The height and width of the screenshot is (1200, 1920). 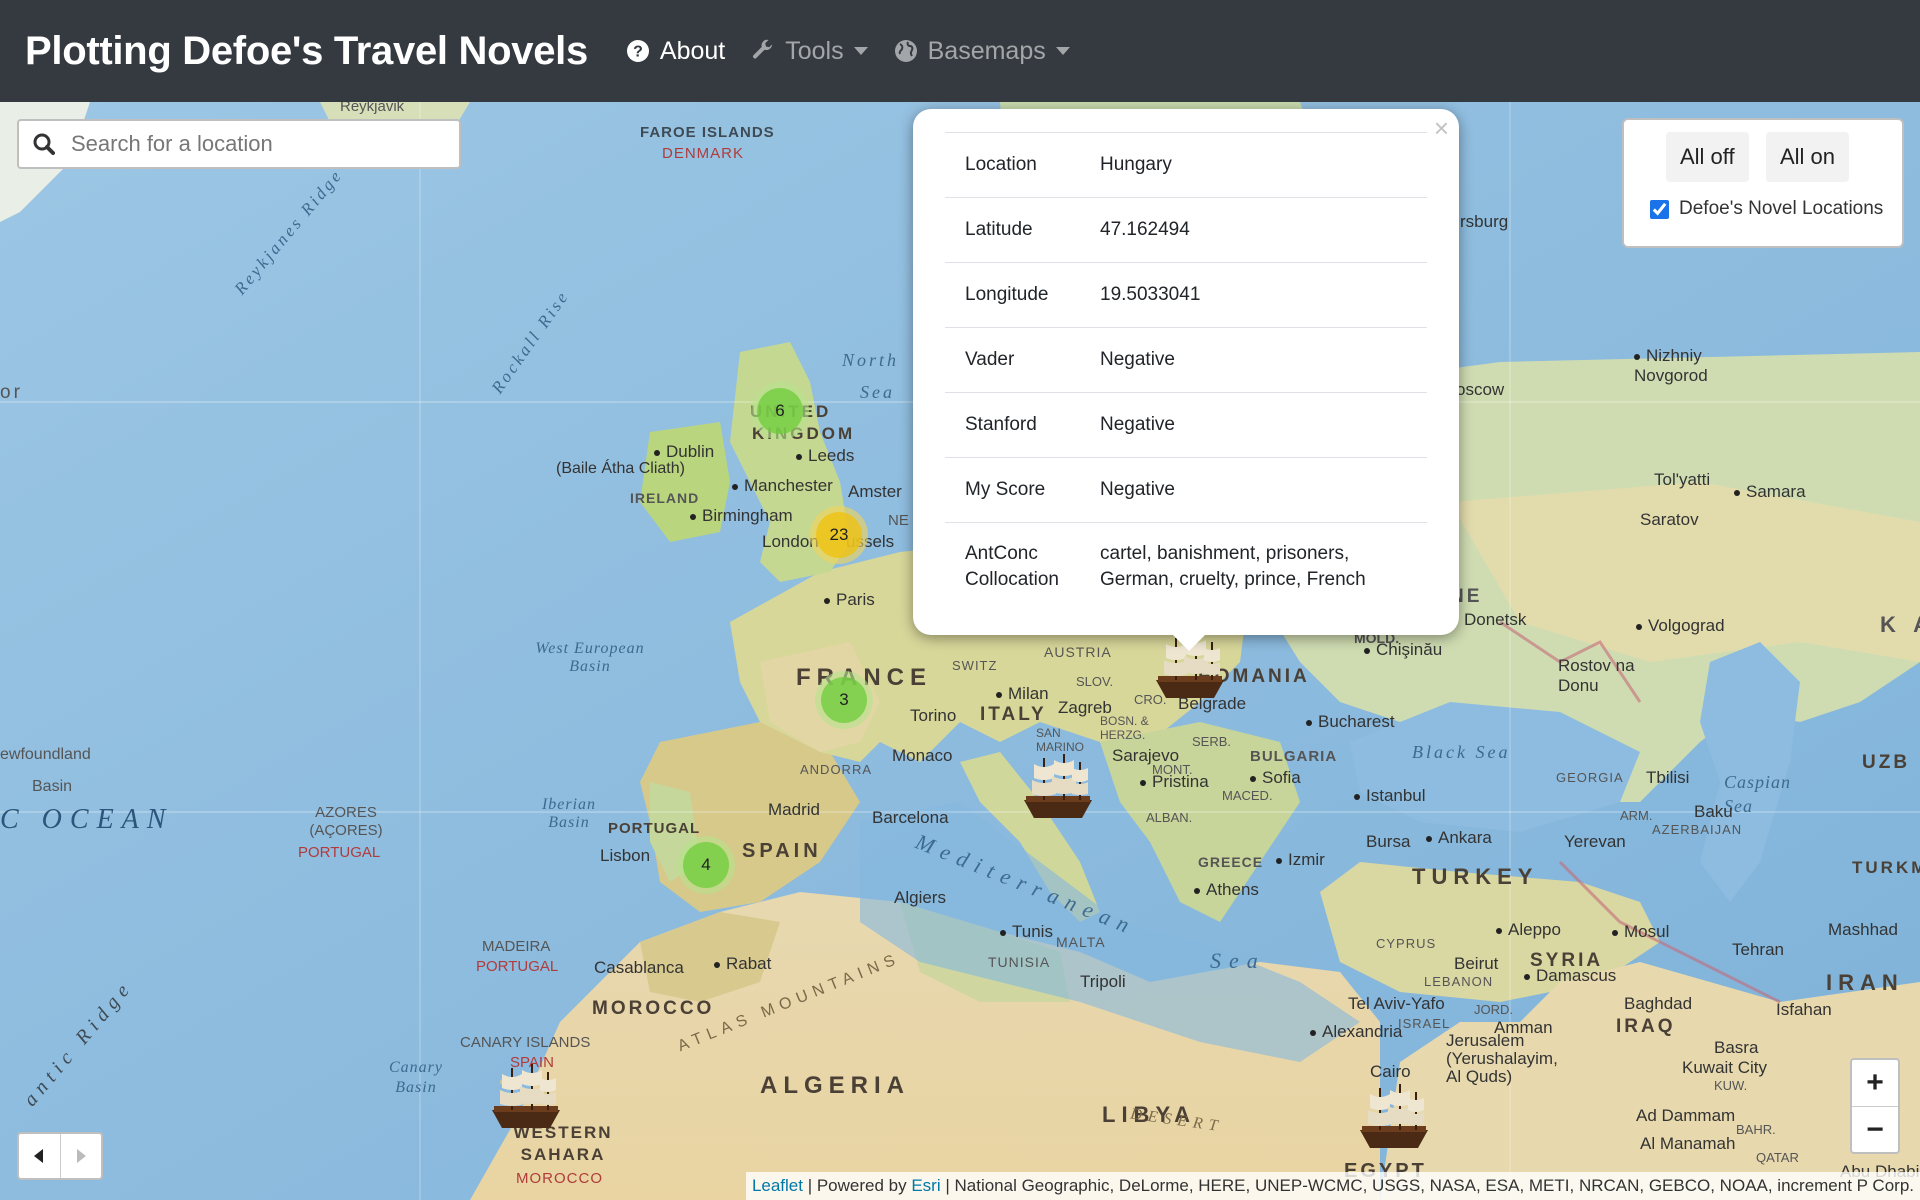 I want to click on nav-tools-dropdown: Tools, so click(x=809, y=51).